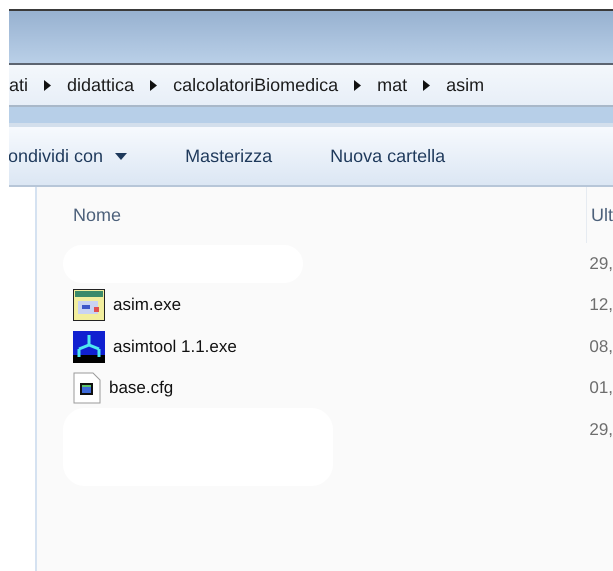  Describe the element at coordinates (121, 156) in the screenshot. I see `caret-icon` at that location.